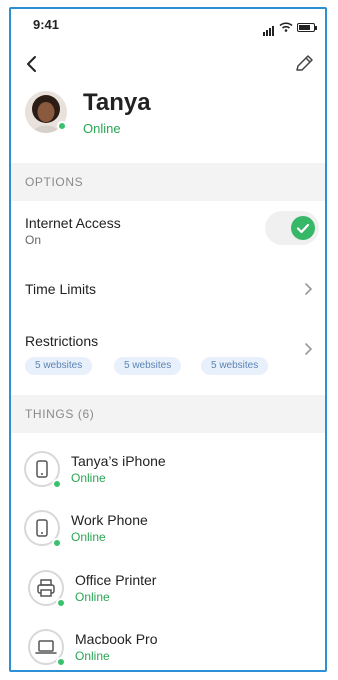 Image resolution: width=338 pixels, height=680 pixels. I want to click on options-section-header: OPTIONS, so click(168, 182).